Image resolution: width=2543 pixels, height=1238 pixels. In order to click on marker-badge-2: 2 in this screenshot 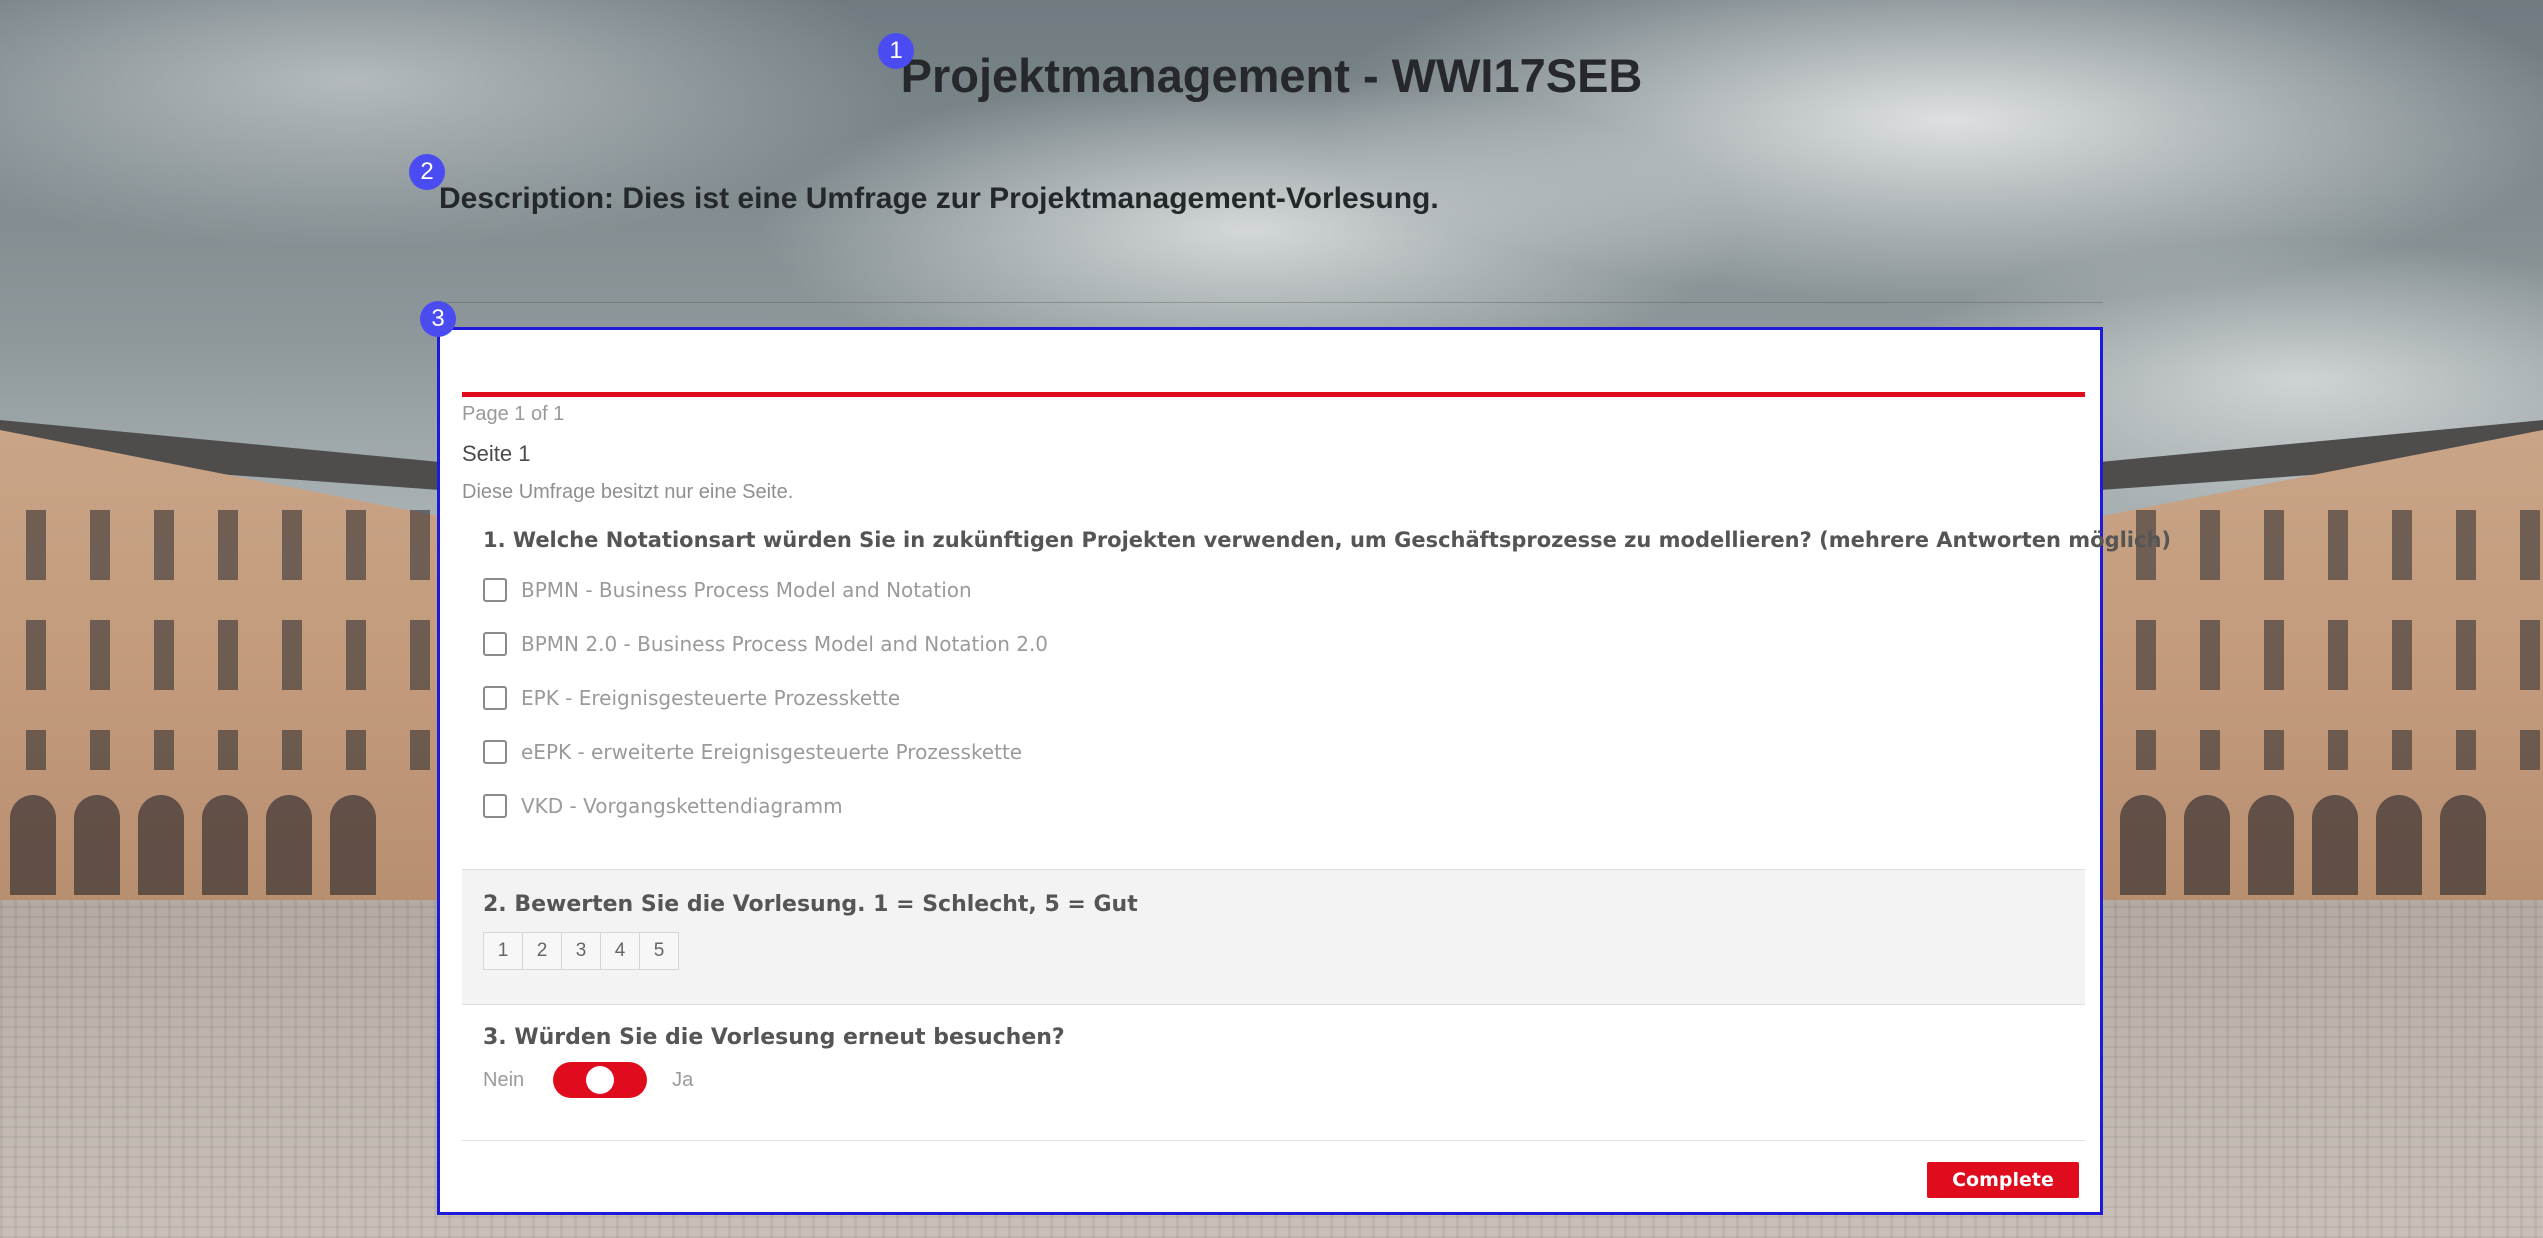, I will do `click(427, 172)`.